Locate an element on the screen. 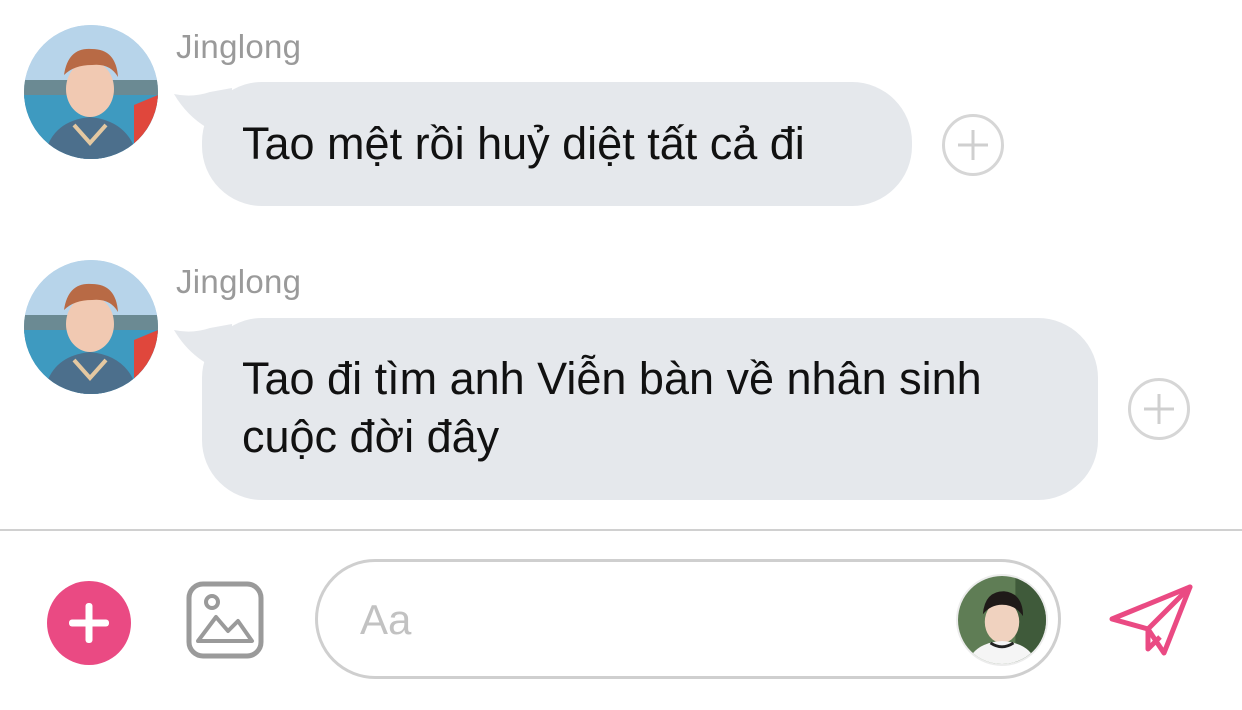 The width and height of the screenshot is (1242, 710). image-icon is located at coordinates (225, 620).